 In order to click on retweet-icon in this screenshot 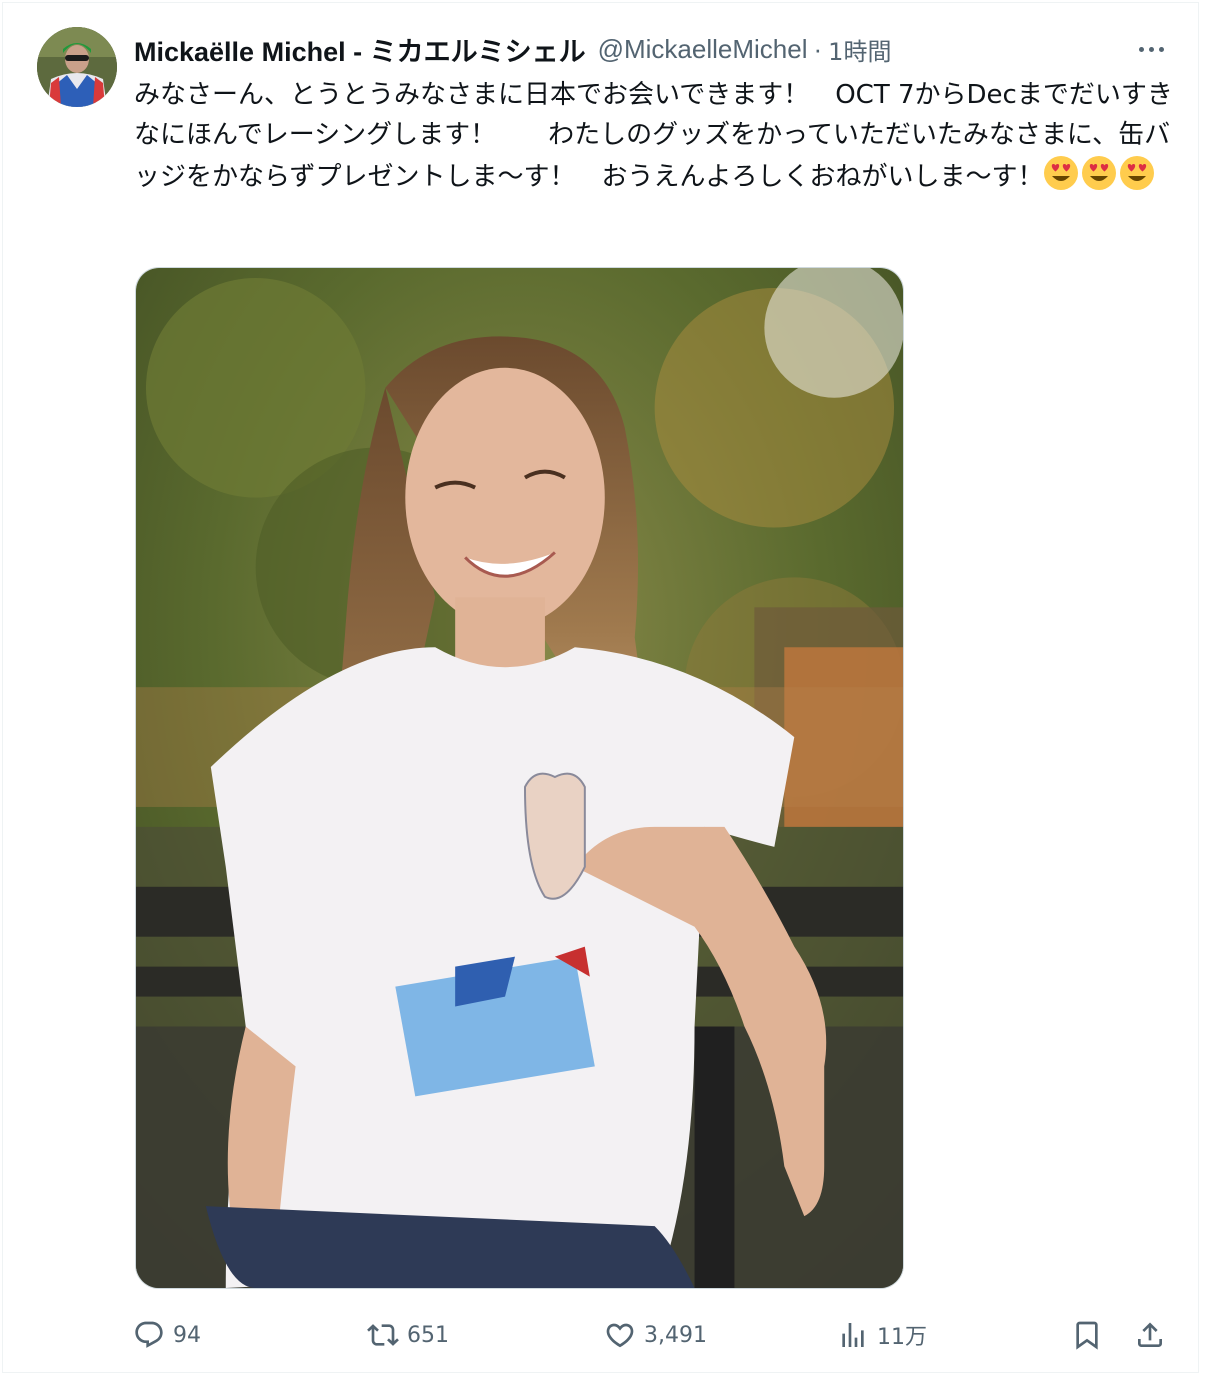, I will do `click(383, 1335)`.